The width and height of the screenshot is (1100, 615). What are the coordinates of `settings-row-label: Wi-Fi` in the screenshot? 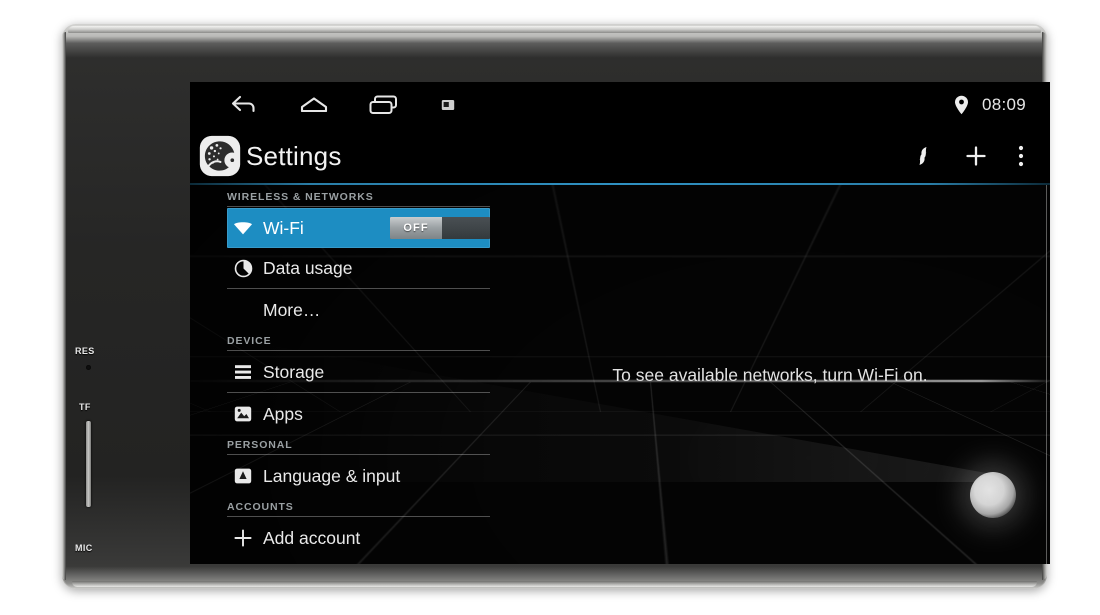 It's located at (283, 227).